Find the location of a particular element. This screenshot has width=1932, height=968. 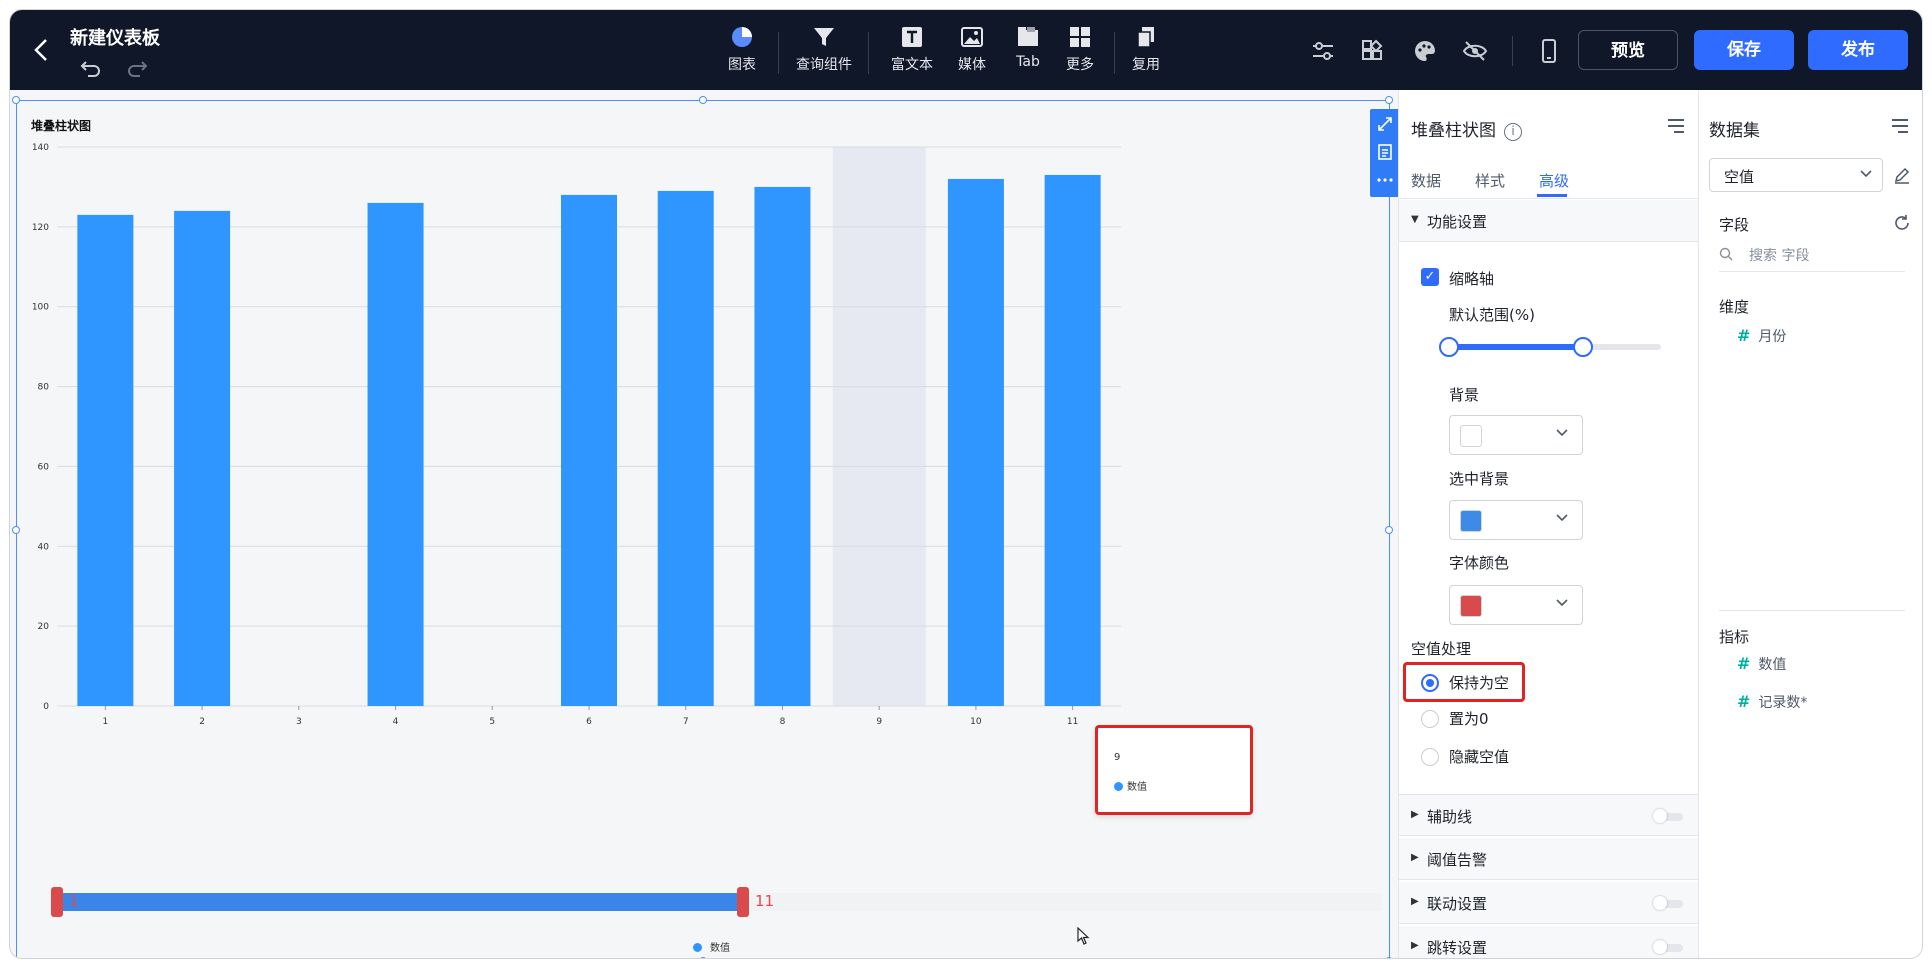

y-tick-label: 40 is located at coordinates (44, 547).